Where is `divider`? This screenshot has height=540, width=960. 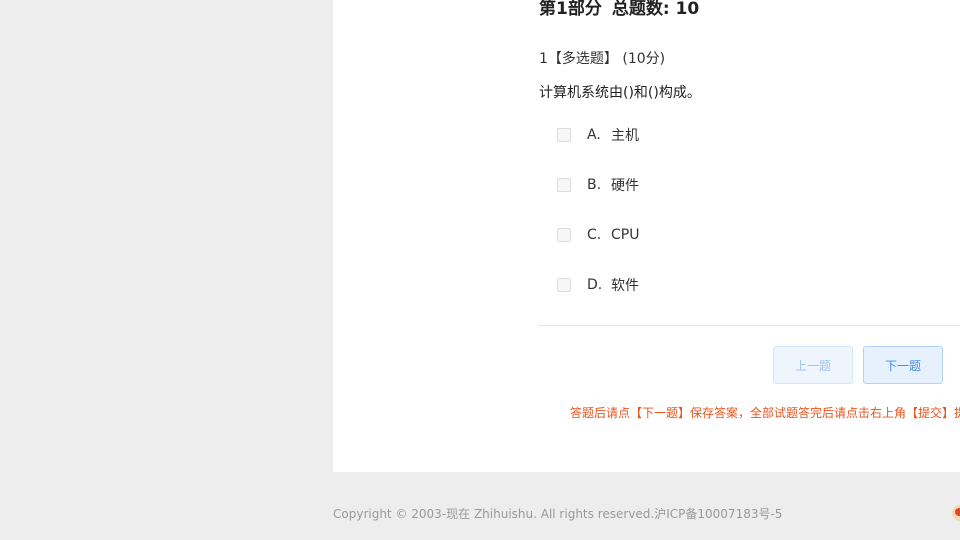 divider is located at coordinates (749, 325).